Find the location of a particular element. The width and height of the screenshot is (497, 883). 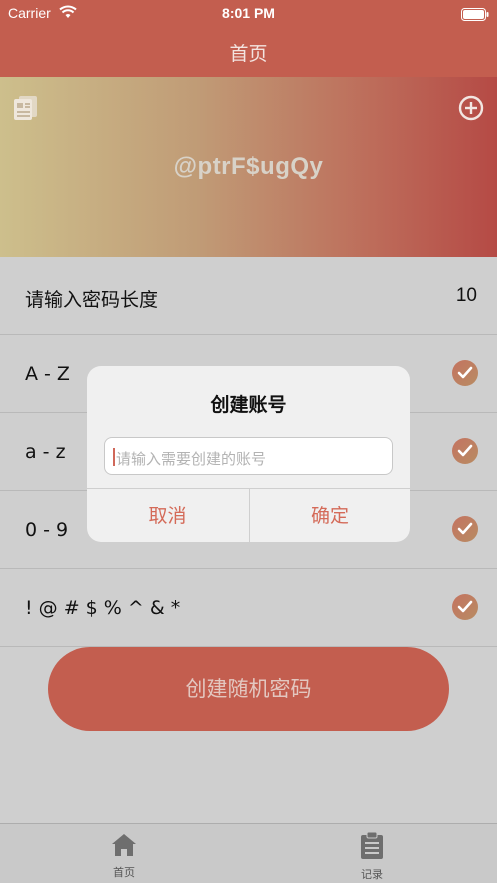

create-random-password-button: 创建随机密码 is located at coordinates (248, 689).